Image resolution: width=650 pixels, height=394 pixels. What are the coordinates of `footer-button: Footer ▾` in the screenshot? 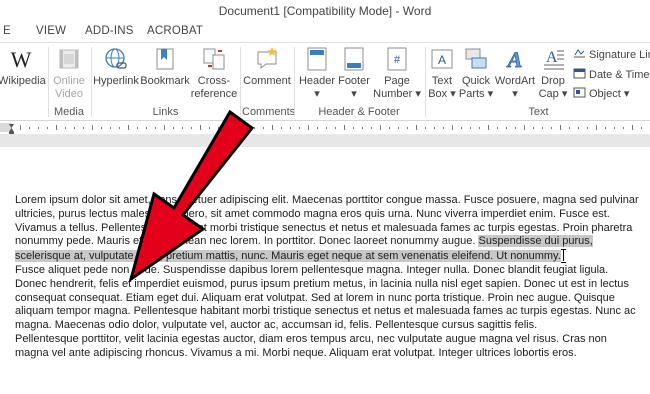 It's located at (354, 73).